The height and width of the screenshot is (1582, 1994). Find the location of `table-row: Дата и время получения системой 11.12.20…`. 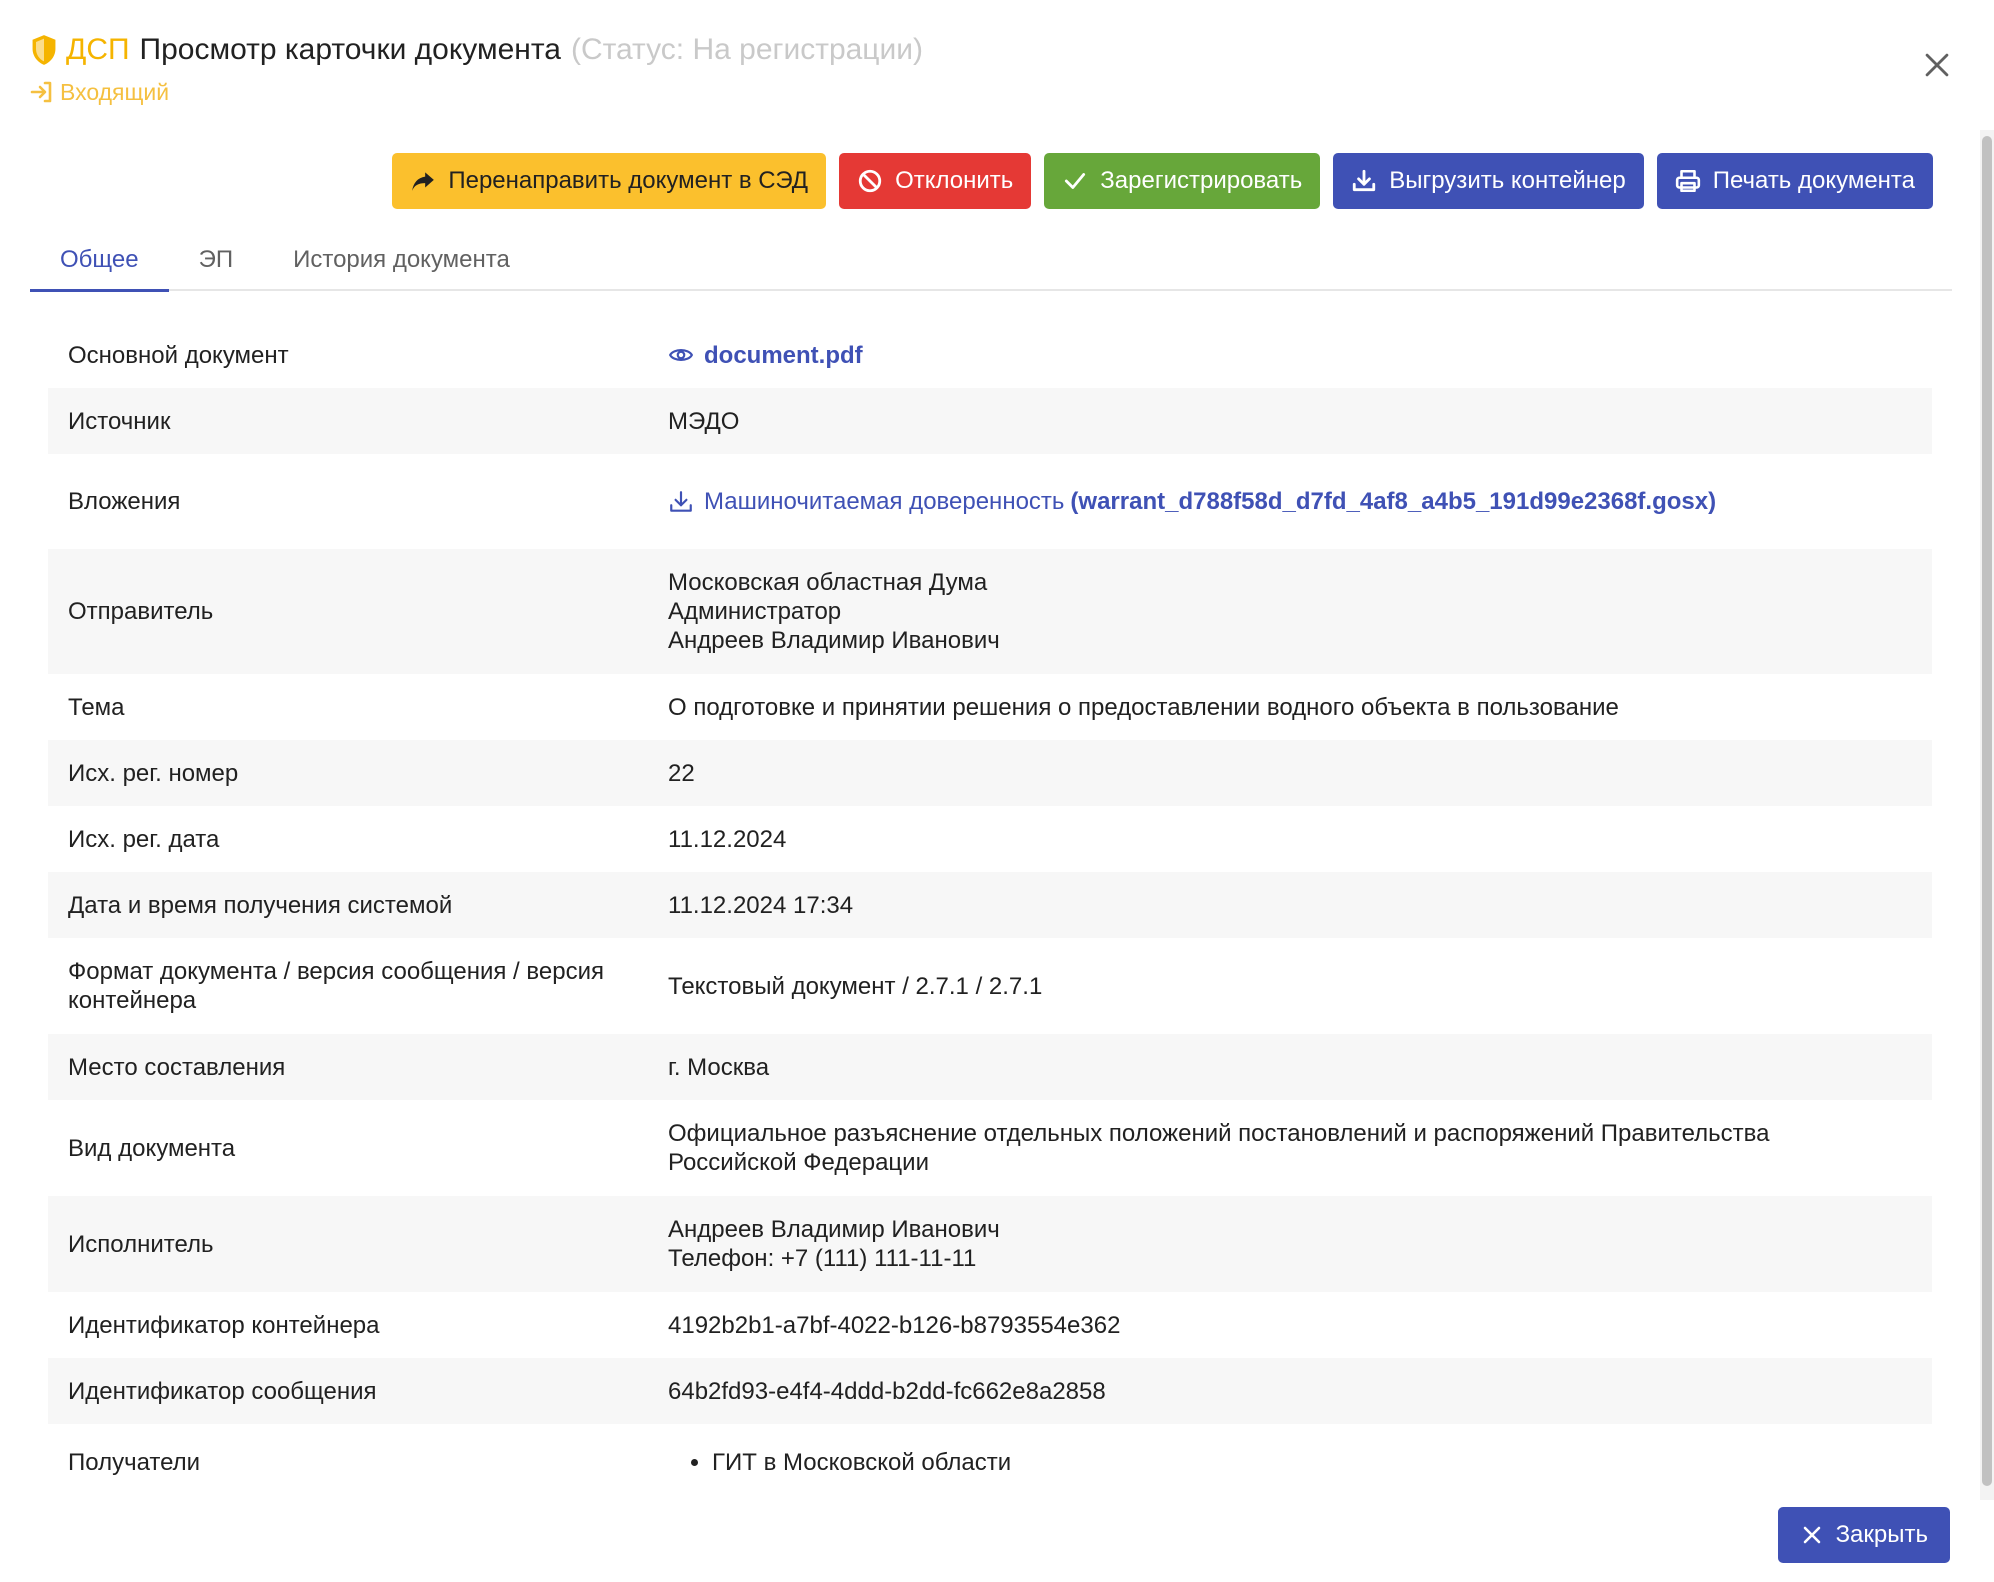

table-row: Дата и время получения системой 11.12.20… is located at coordinates (990, 905).